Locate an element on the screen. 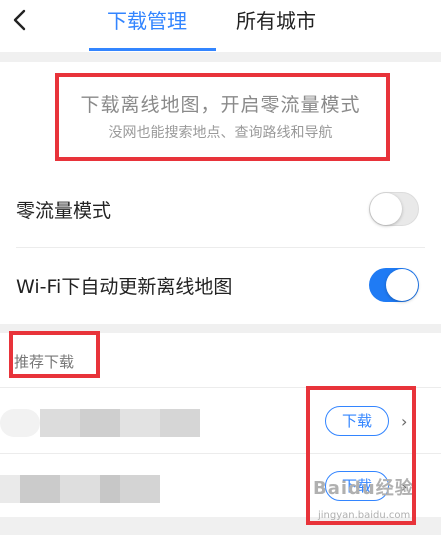 The image size is (441, 535). top-nav-bar: 下载管理 所有城市 is located at coordinates (220, 26).